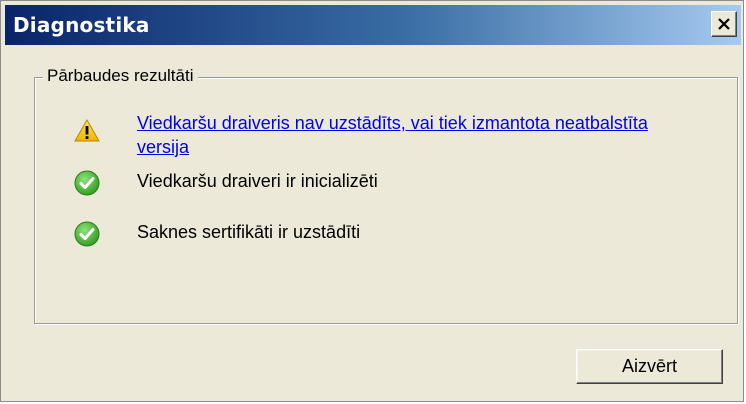 Image resolution: width=746 pixels, height=404 pixels. What do you see at coordinates (81, 25) in the screenshot?
I see `window-title: Diagnostika` at bounding box center [81, 25].